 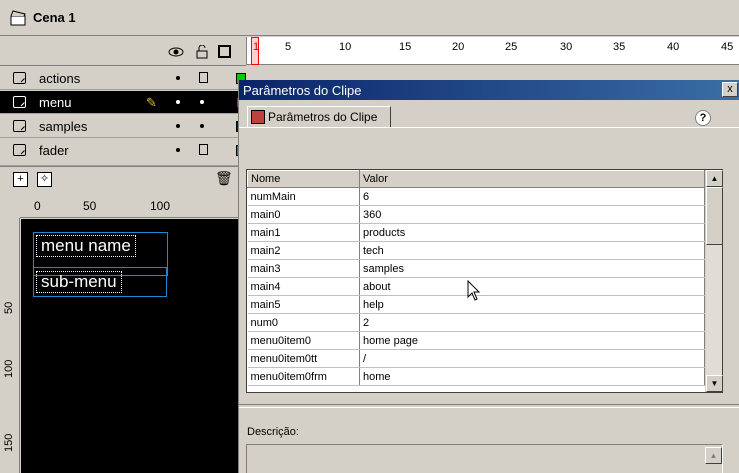 I want to click on frame-number: 40, so click(x=673, y=47).